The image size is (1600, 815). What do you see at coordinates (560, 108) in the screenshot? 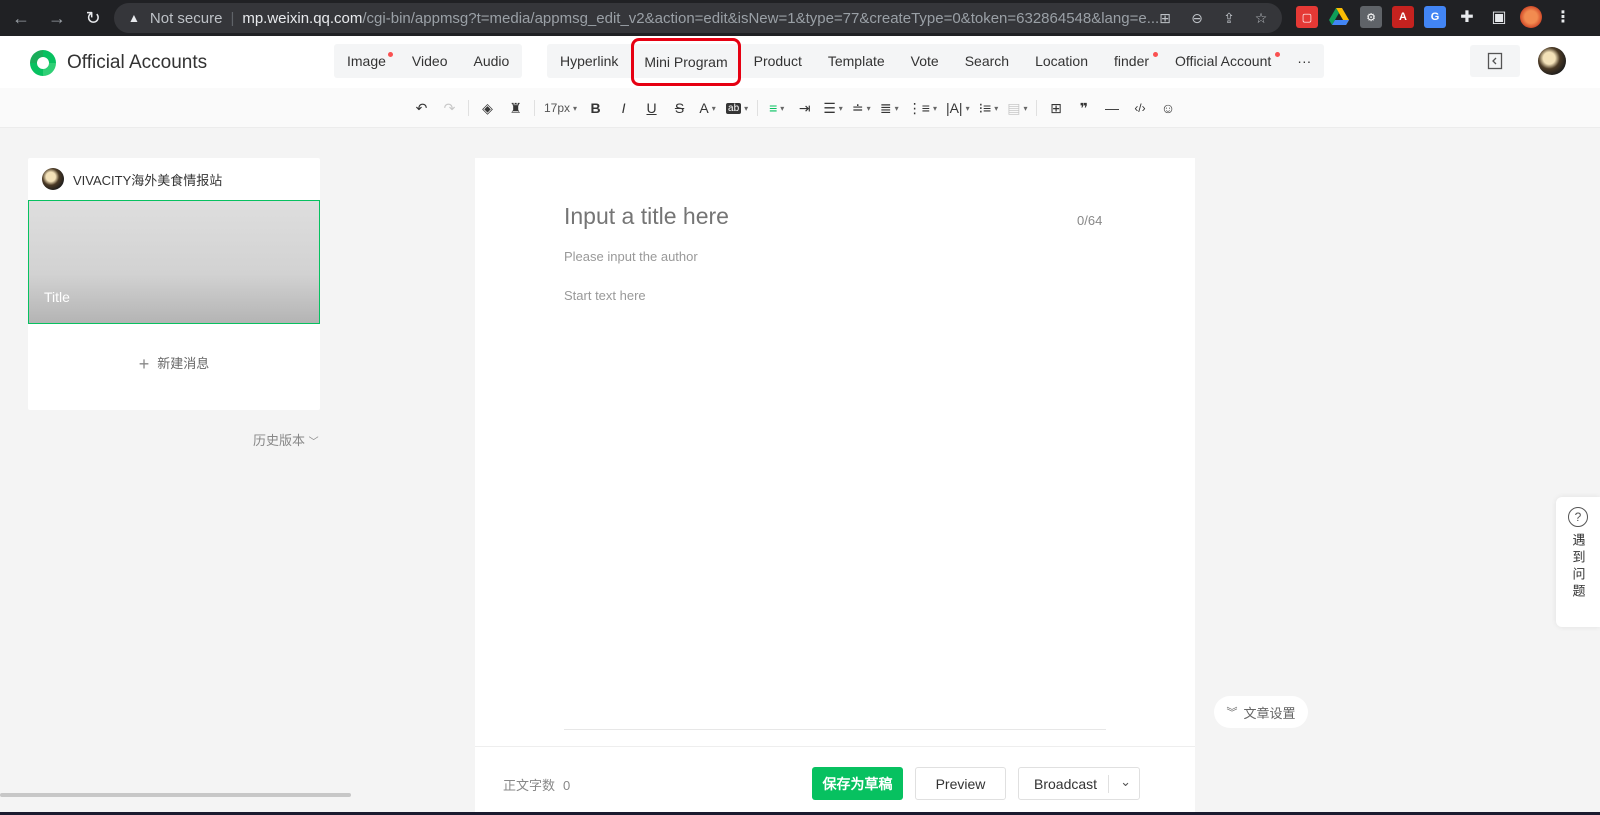
I see `font-size-select: 17px` at bounding box center [560, 108].